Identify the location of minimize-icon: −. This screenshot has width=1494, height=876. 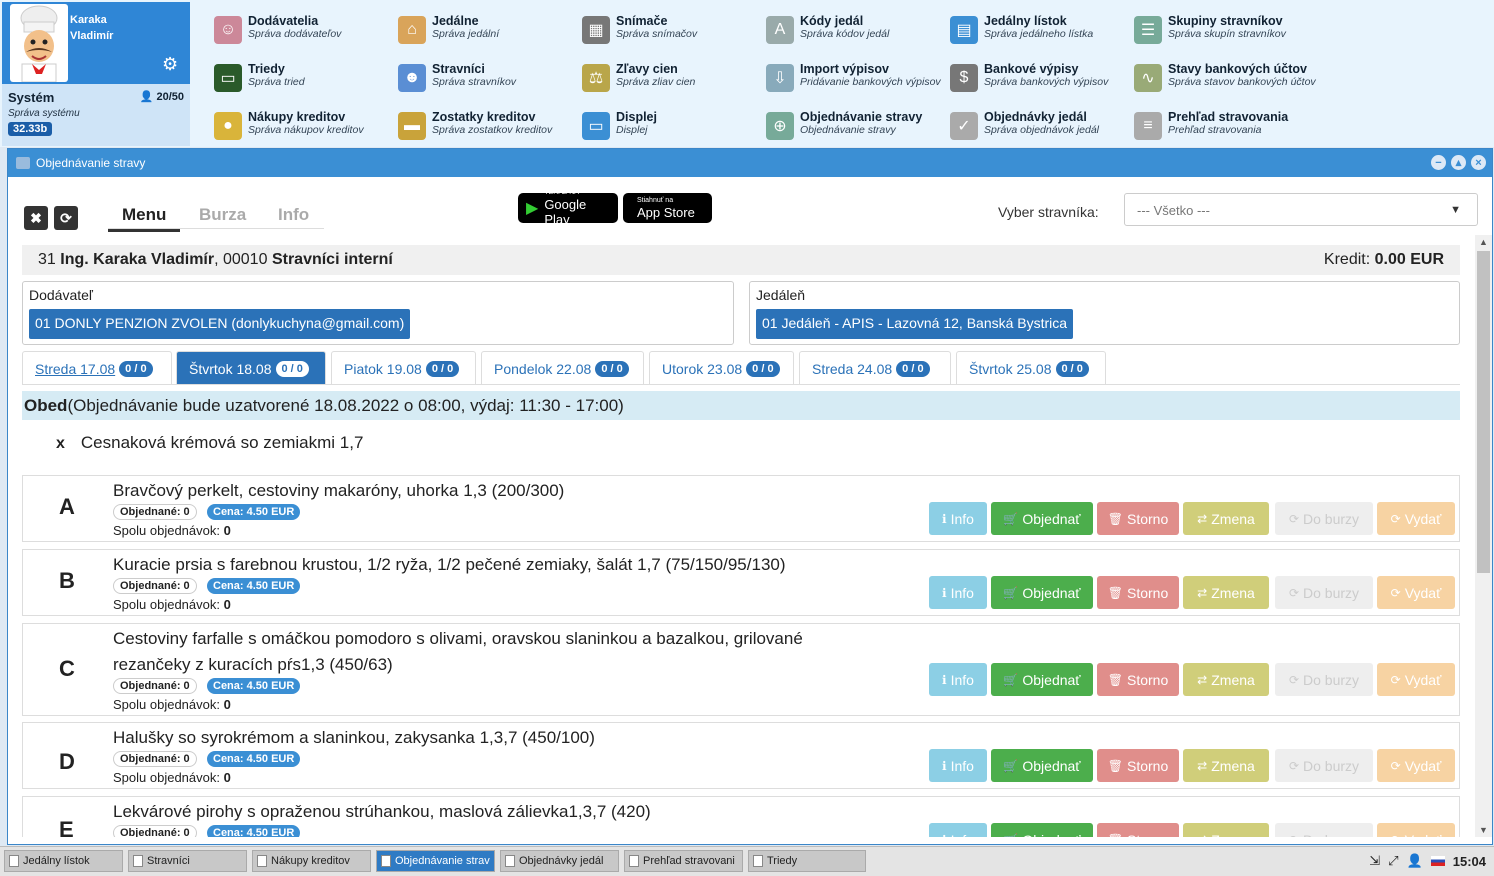
(1438, 162).